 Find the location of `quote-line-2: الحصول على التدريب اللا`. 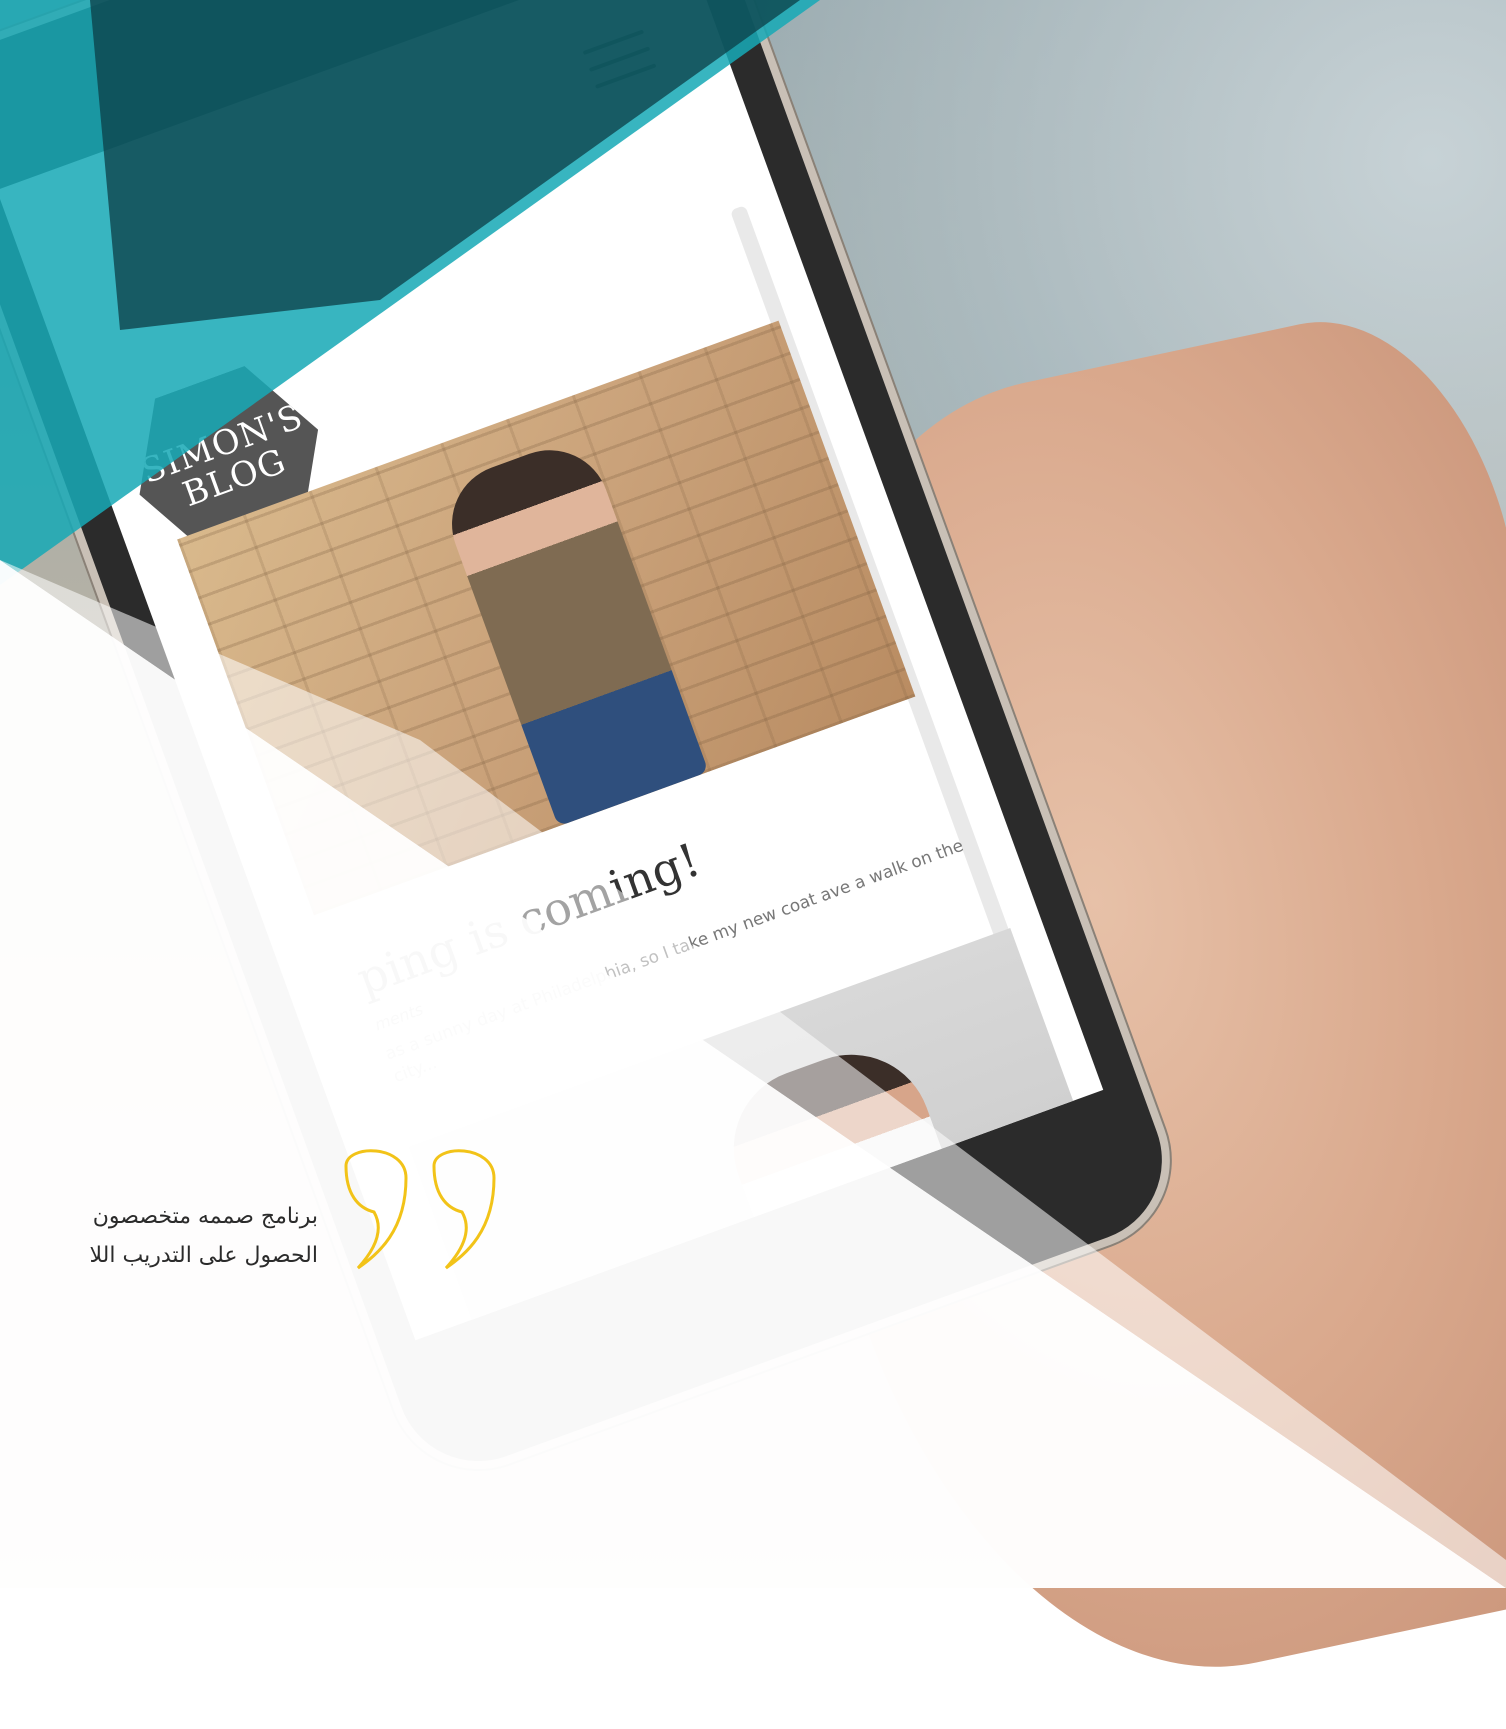

quote-line-2: الحصول على التدريب اللا is located at coordinates (203, 1255).